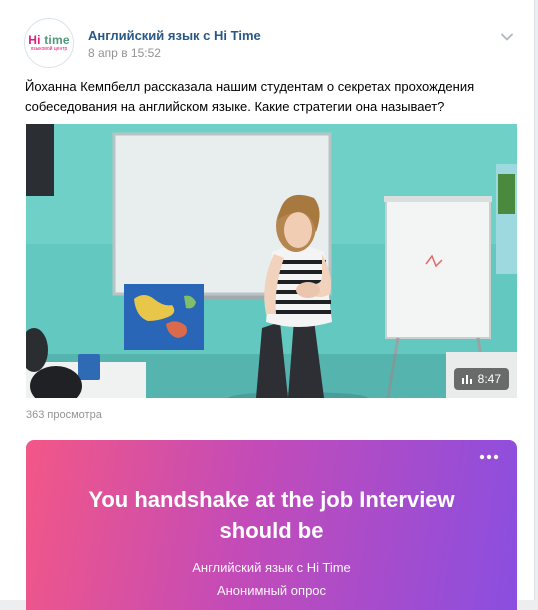 The height and width of the screenshot is (610, 538). Describe the element at coordinates (271, 567) in the screenshot. I see `poll-author: Английский язык с Hi Time` at that location.